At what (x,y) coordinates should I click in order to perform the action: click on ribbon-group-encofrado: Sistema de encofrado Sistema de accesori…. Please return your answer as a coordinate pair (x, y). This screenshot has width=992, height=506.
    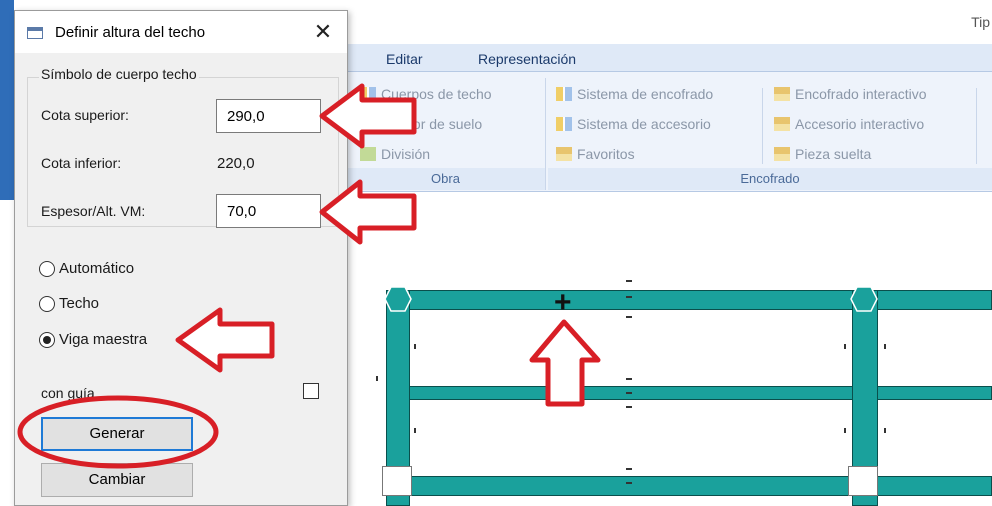
    Looking at the image, I should click on (770, 134).